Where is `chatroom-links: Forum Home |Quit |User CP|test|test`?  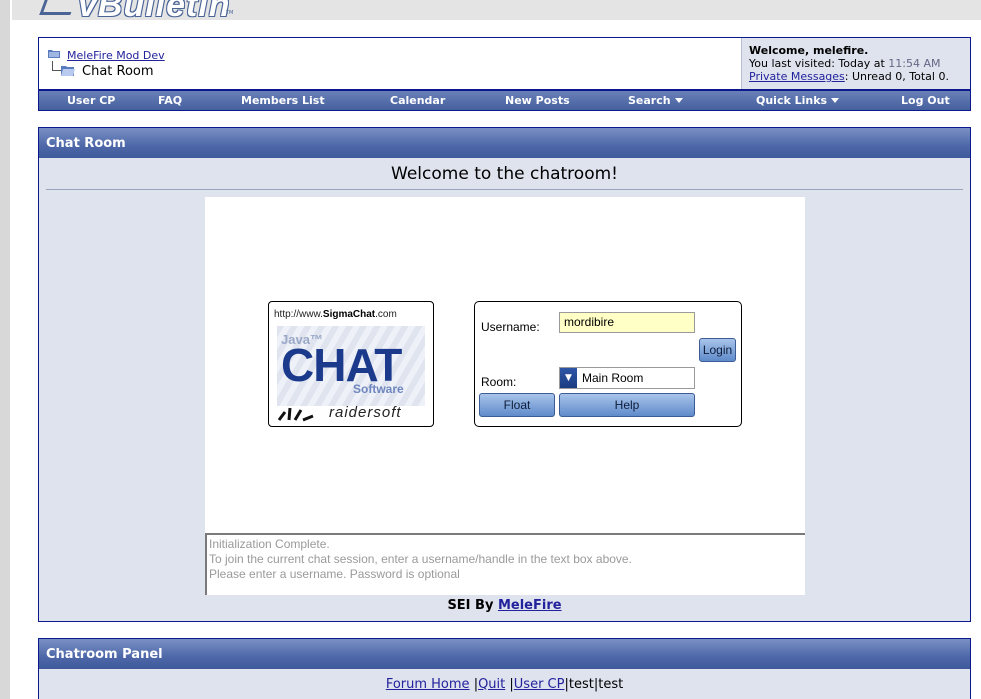 chatroom-links: Forum Home |Quit |User CP|test|test is located at coordinates (504, 684).